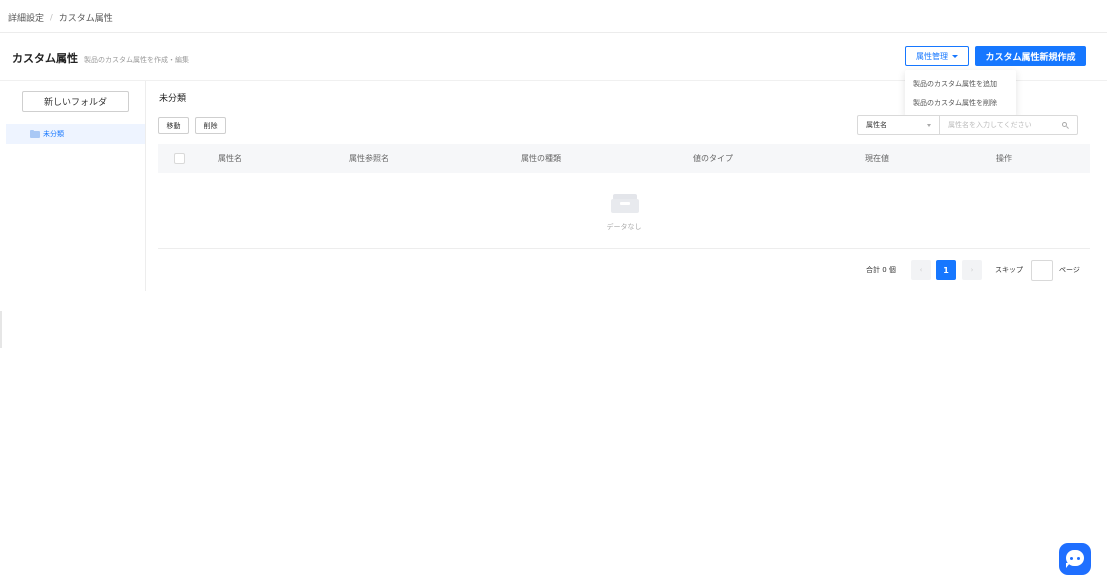 The image size is (1107, 588). Describe the element at coordinates (230, 158) in the screenshot. I see `column-header-attribute-name: 属性名` at that location.